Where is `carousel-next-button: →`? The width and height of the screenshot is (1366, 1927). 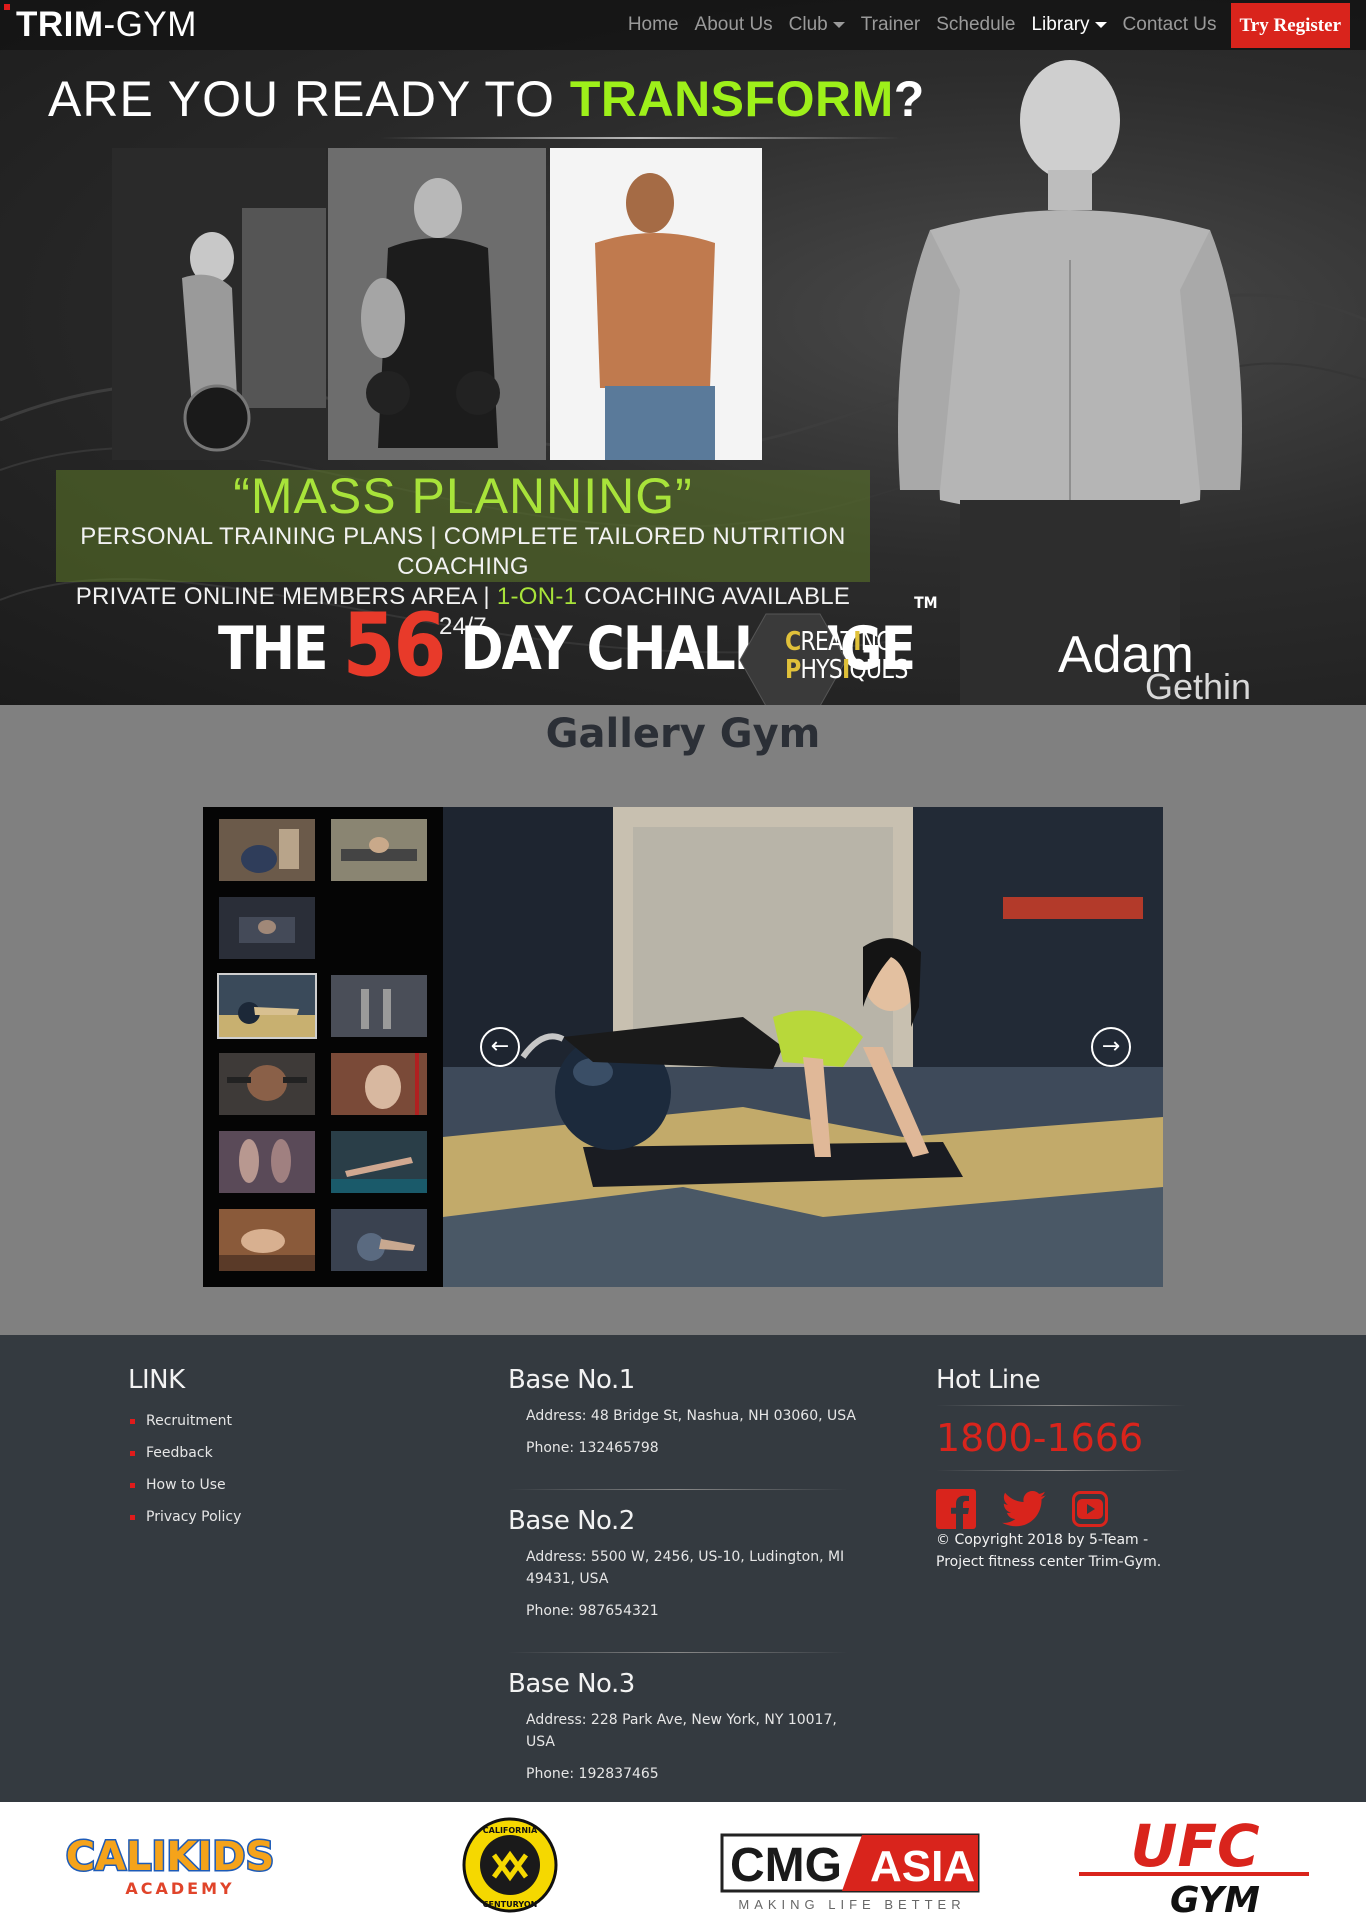
carousel-next-button: → is located at coordinates (1111, 1047).